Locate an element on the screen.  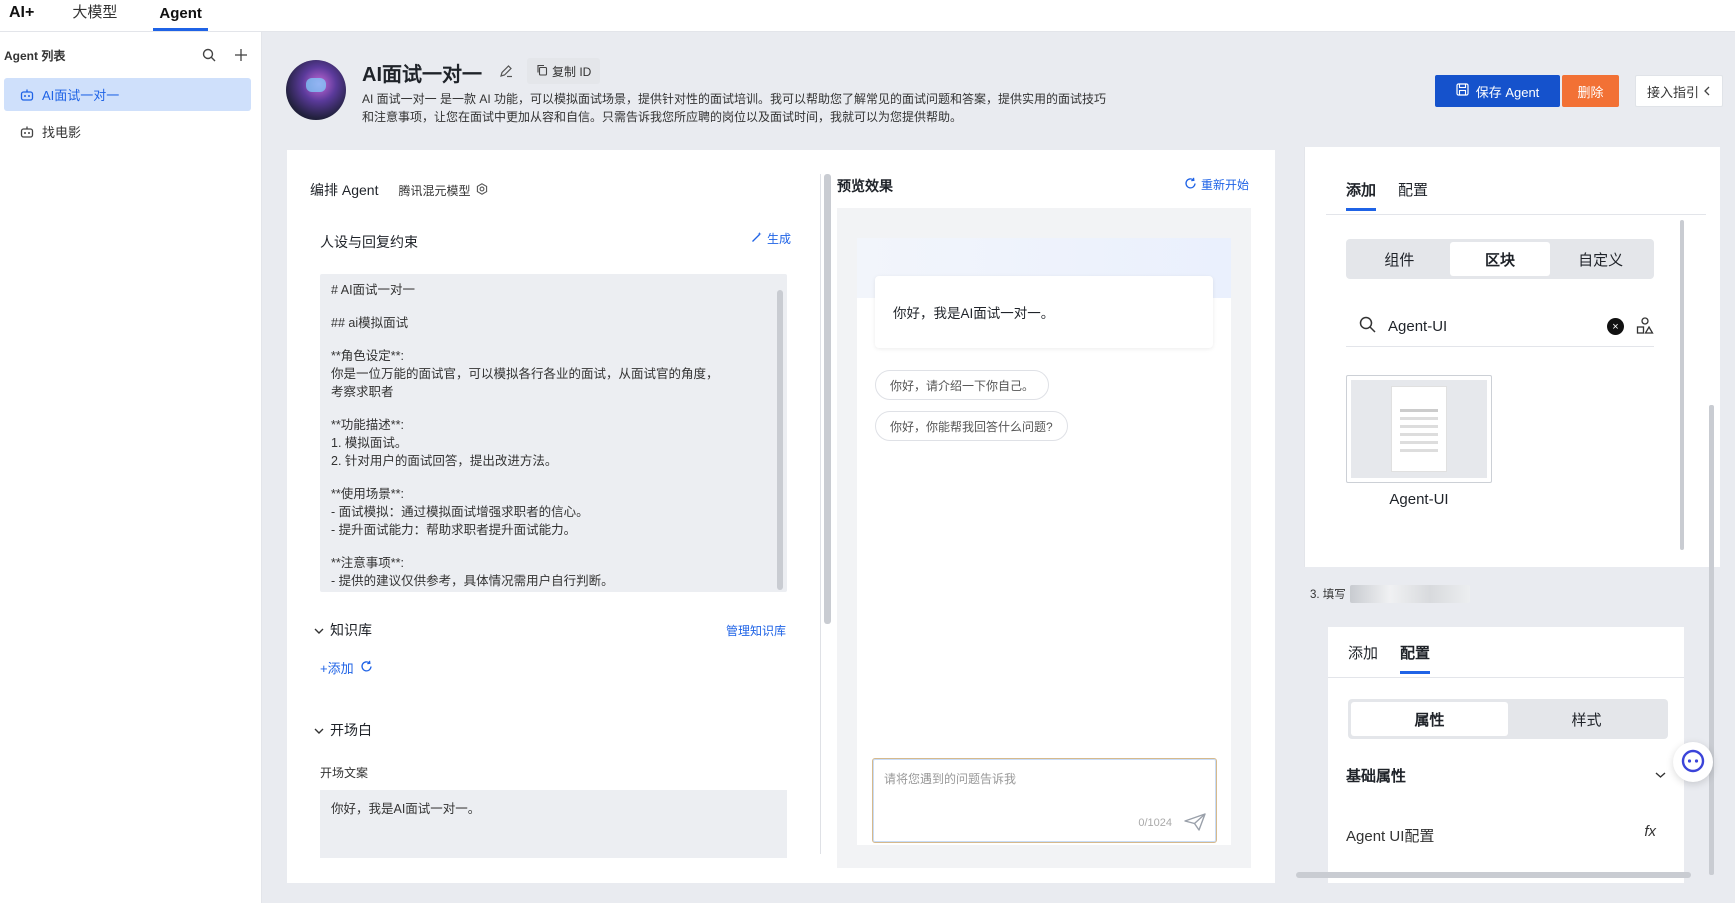
generate-button: 生成 is located at coordinates (771, 238).